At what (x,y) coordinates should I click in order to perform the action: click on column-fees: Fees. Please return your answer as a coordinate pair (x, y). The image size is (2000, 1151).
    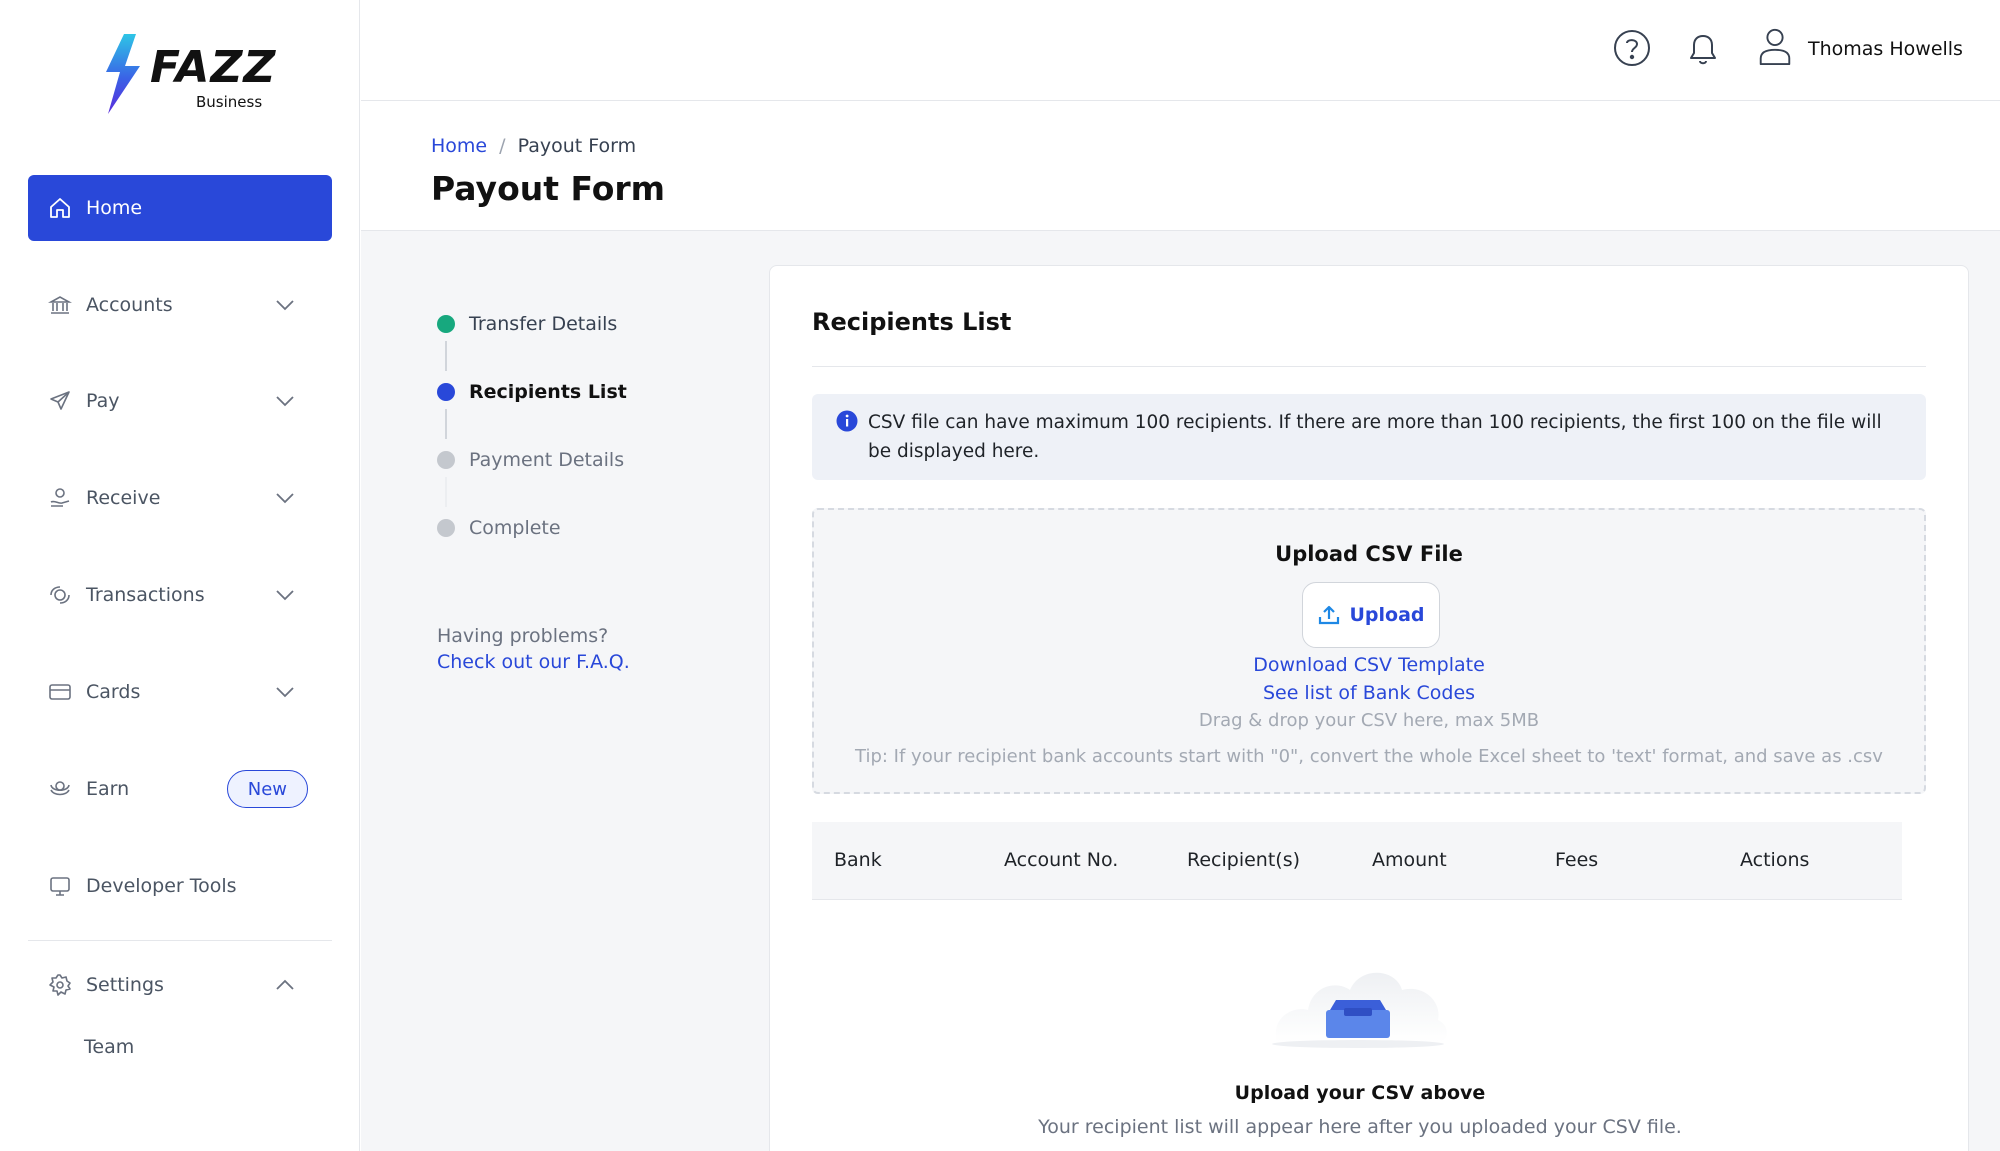
    Looking at the image, I should click on (1577, 860).